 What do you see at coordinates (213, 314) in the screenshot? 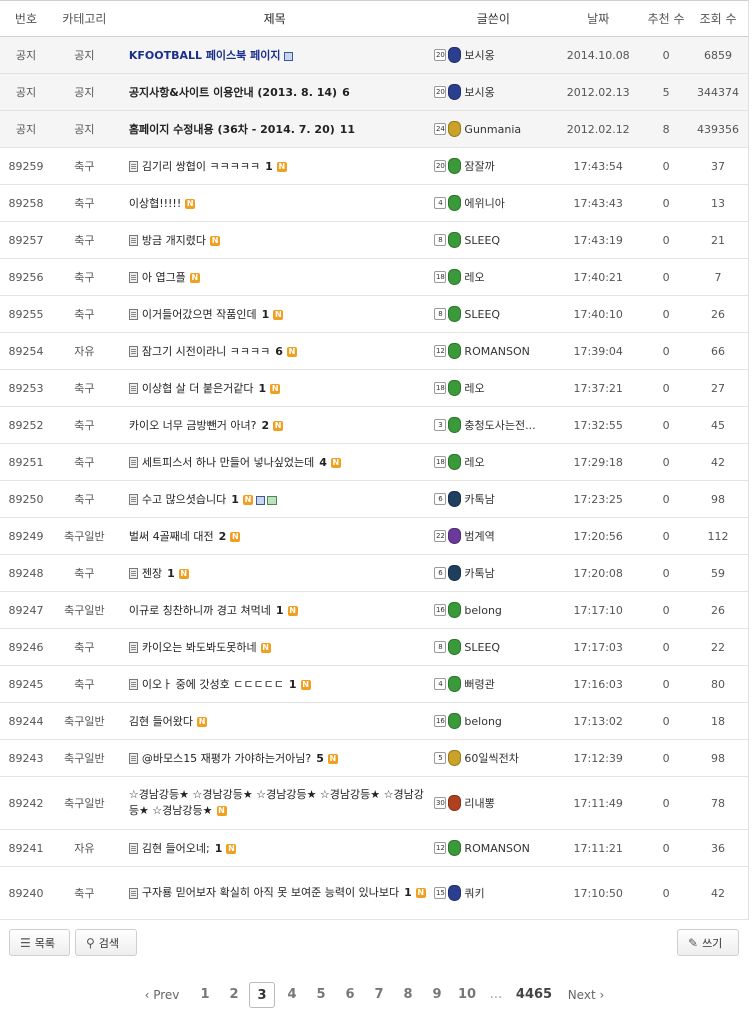
I see `post-title-link: 이거들어갔으면 작품인데 1 N` at bounding box center [213, 314].